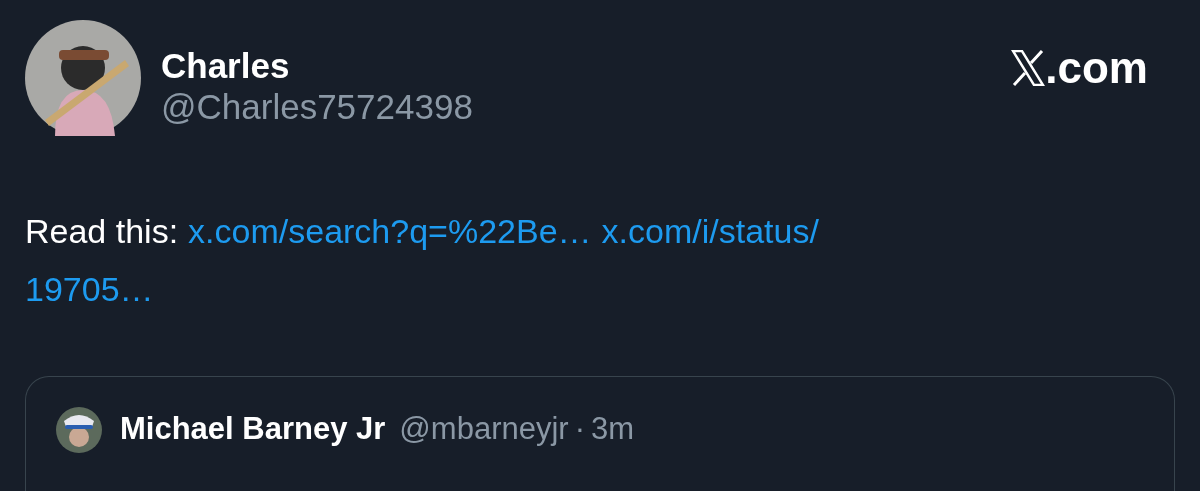  What do you see at coordinates (710, 231) in the screenshot?
I see `link: x.com/i/status/` at bounding box center [710, 231].